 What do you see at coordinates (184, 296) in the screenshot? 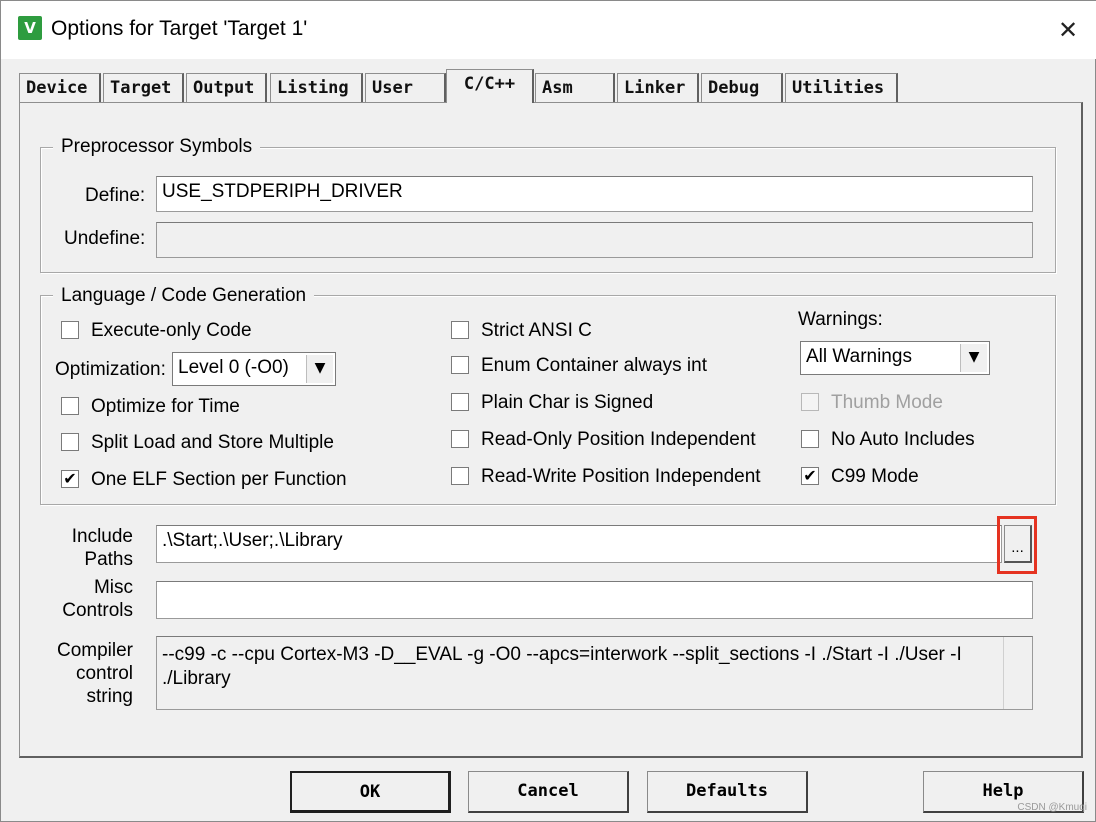
I see `language-codegen-label: Language / Code Generation` at bounding box center [184, 296].